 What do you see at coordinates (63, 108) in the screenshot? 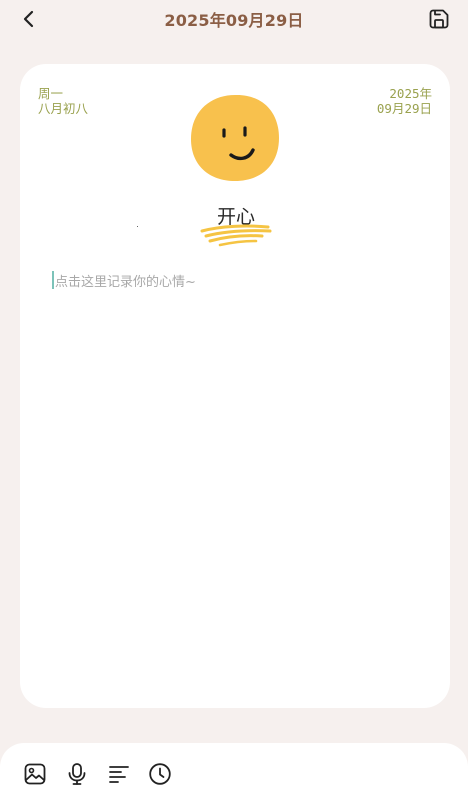
I see `lunar-date-label: 八月初八` at bounding box center [63, 108].